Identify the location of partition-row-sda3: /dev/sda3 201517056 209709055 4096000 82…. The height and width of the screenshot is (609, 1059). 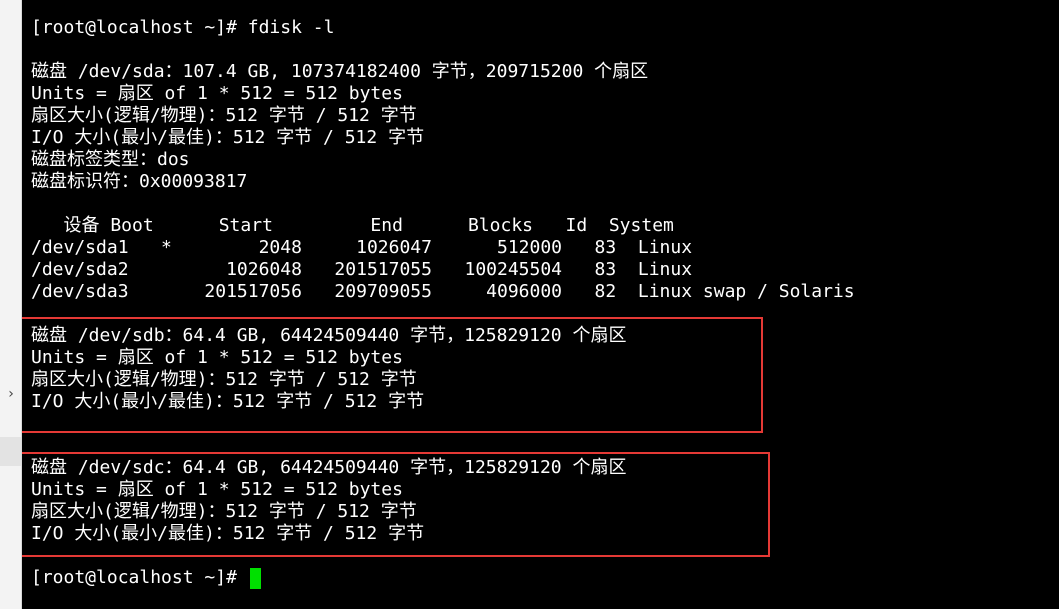
(443, 291).